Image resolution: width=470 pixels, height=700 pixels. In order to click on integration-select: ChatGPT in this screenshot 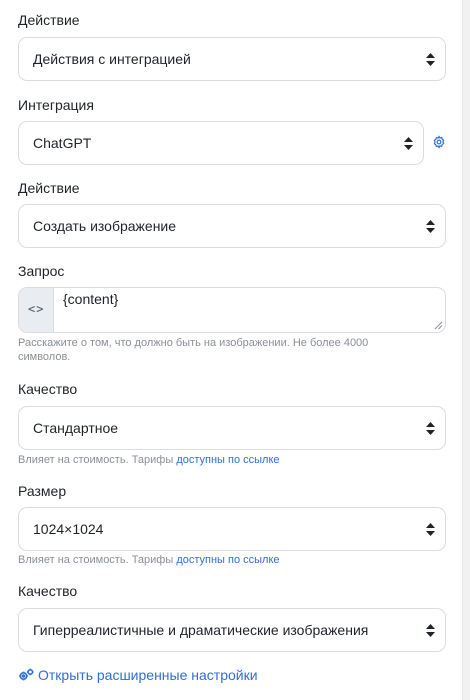, I will do `click(221, 143)`.